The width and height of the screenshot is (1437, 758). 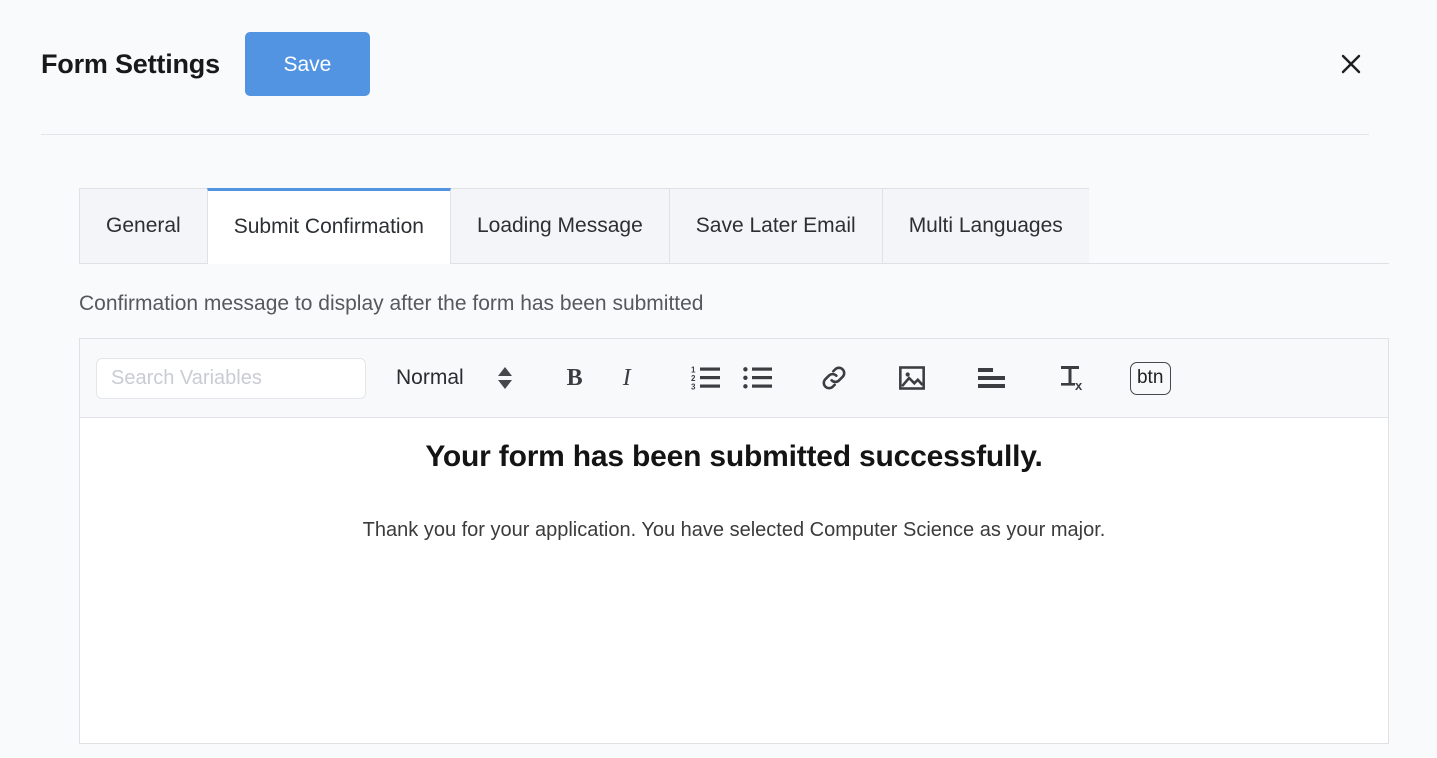 What do you see at coordinates (912, 378) in the screenshot?
I see `image-icon` at bounding box center [912, 378].